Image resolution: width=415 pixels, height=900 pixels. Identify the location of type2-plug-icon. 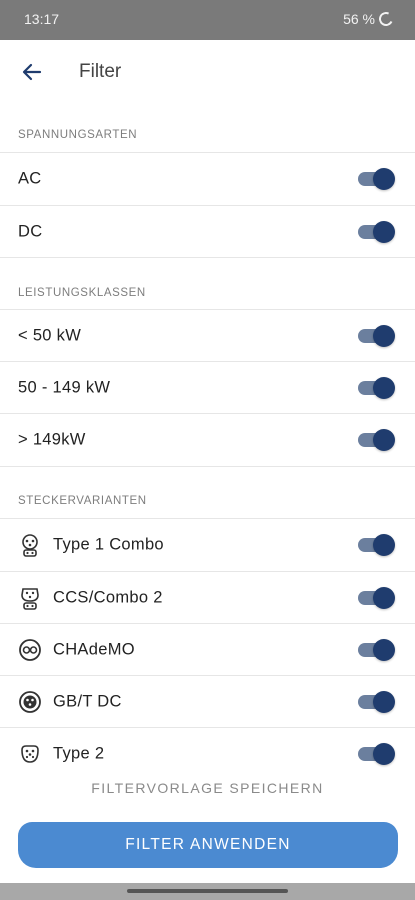
(30, 754).